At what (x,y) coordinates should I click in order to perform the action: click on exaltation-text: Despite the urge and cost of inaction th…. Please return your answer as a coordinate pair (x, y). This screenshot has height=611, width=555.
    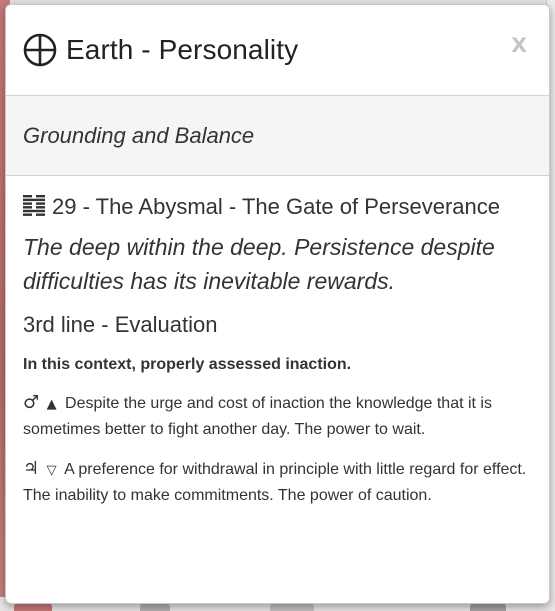
    Looking at the image, I should click on (257, 416).